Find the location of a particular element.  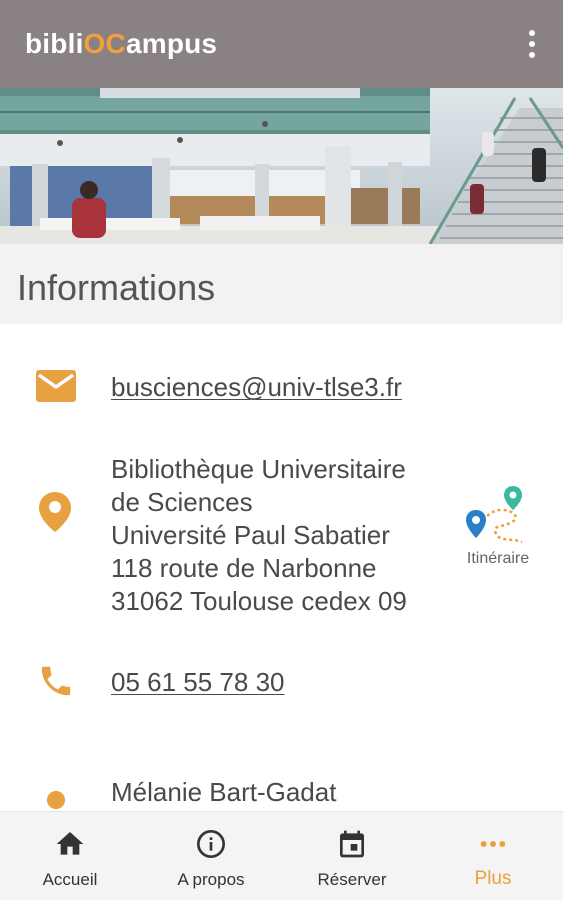

app-title-suffix: ampus is located at coordinates (171, 43).